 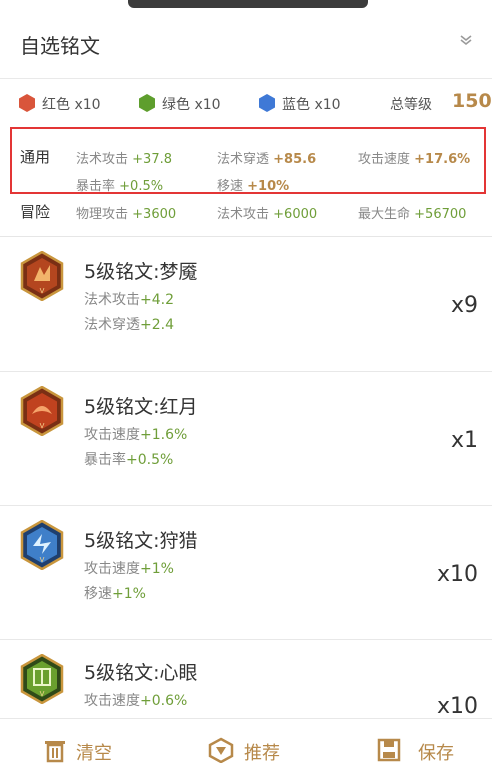 I want to click on save-button: 保存, so click(x=429, y=749).